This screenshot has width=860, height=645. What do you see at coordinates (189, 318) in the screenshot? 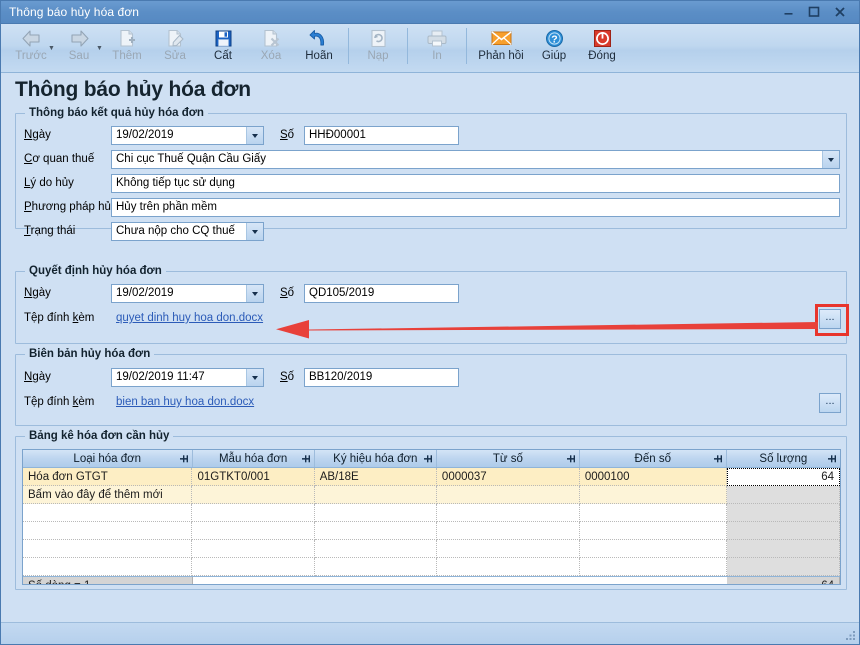
I see `attachment-link-quyet-dinh: quyet dinh huy hoa don.docx` at bounding box center [189, 318].